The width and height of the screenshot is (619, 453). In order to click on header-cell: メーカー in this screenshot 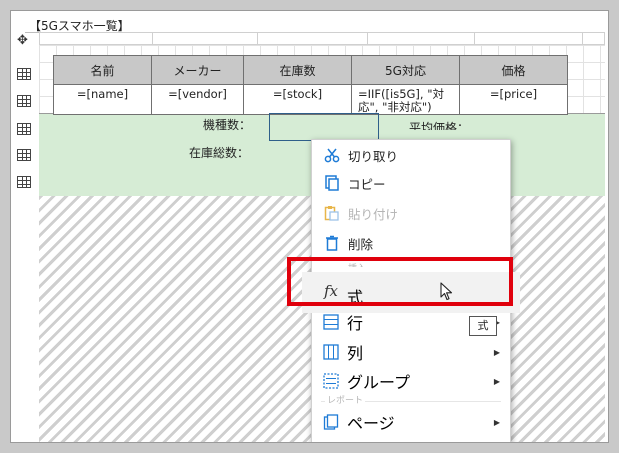, I will do `click(197, 70)`.